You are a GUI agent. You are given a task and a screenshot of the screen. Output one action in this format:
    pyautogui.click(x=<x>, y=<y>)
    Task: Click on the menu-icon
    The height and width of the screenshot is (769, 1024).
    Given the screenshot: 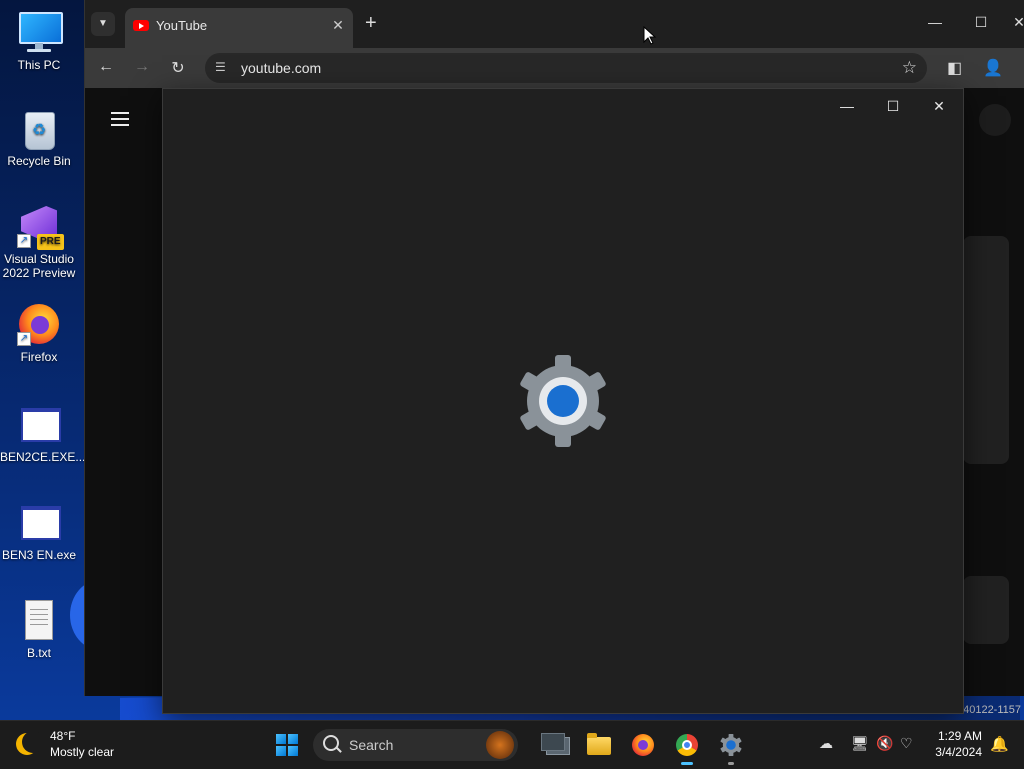 What is the action you would take?
    pyautogui.click(x=120, y=121)
    